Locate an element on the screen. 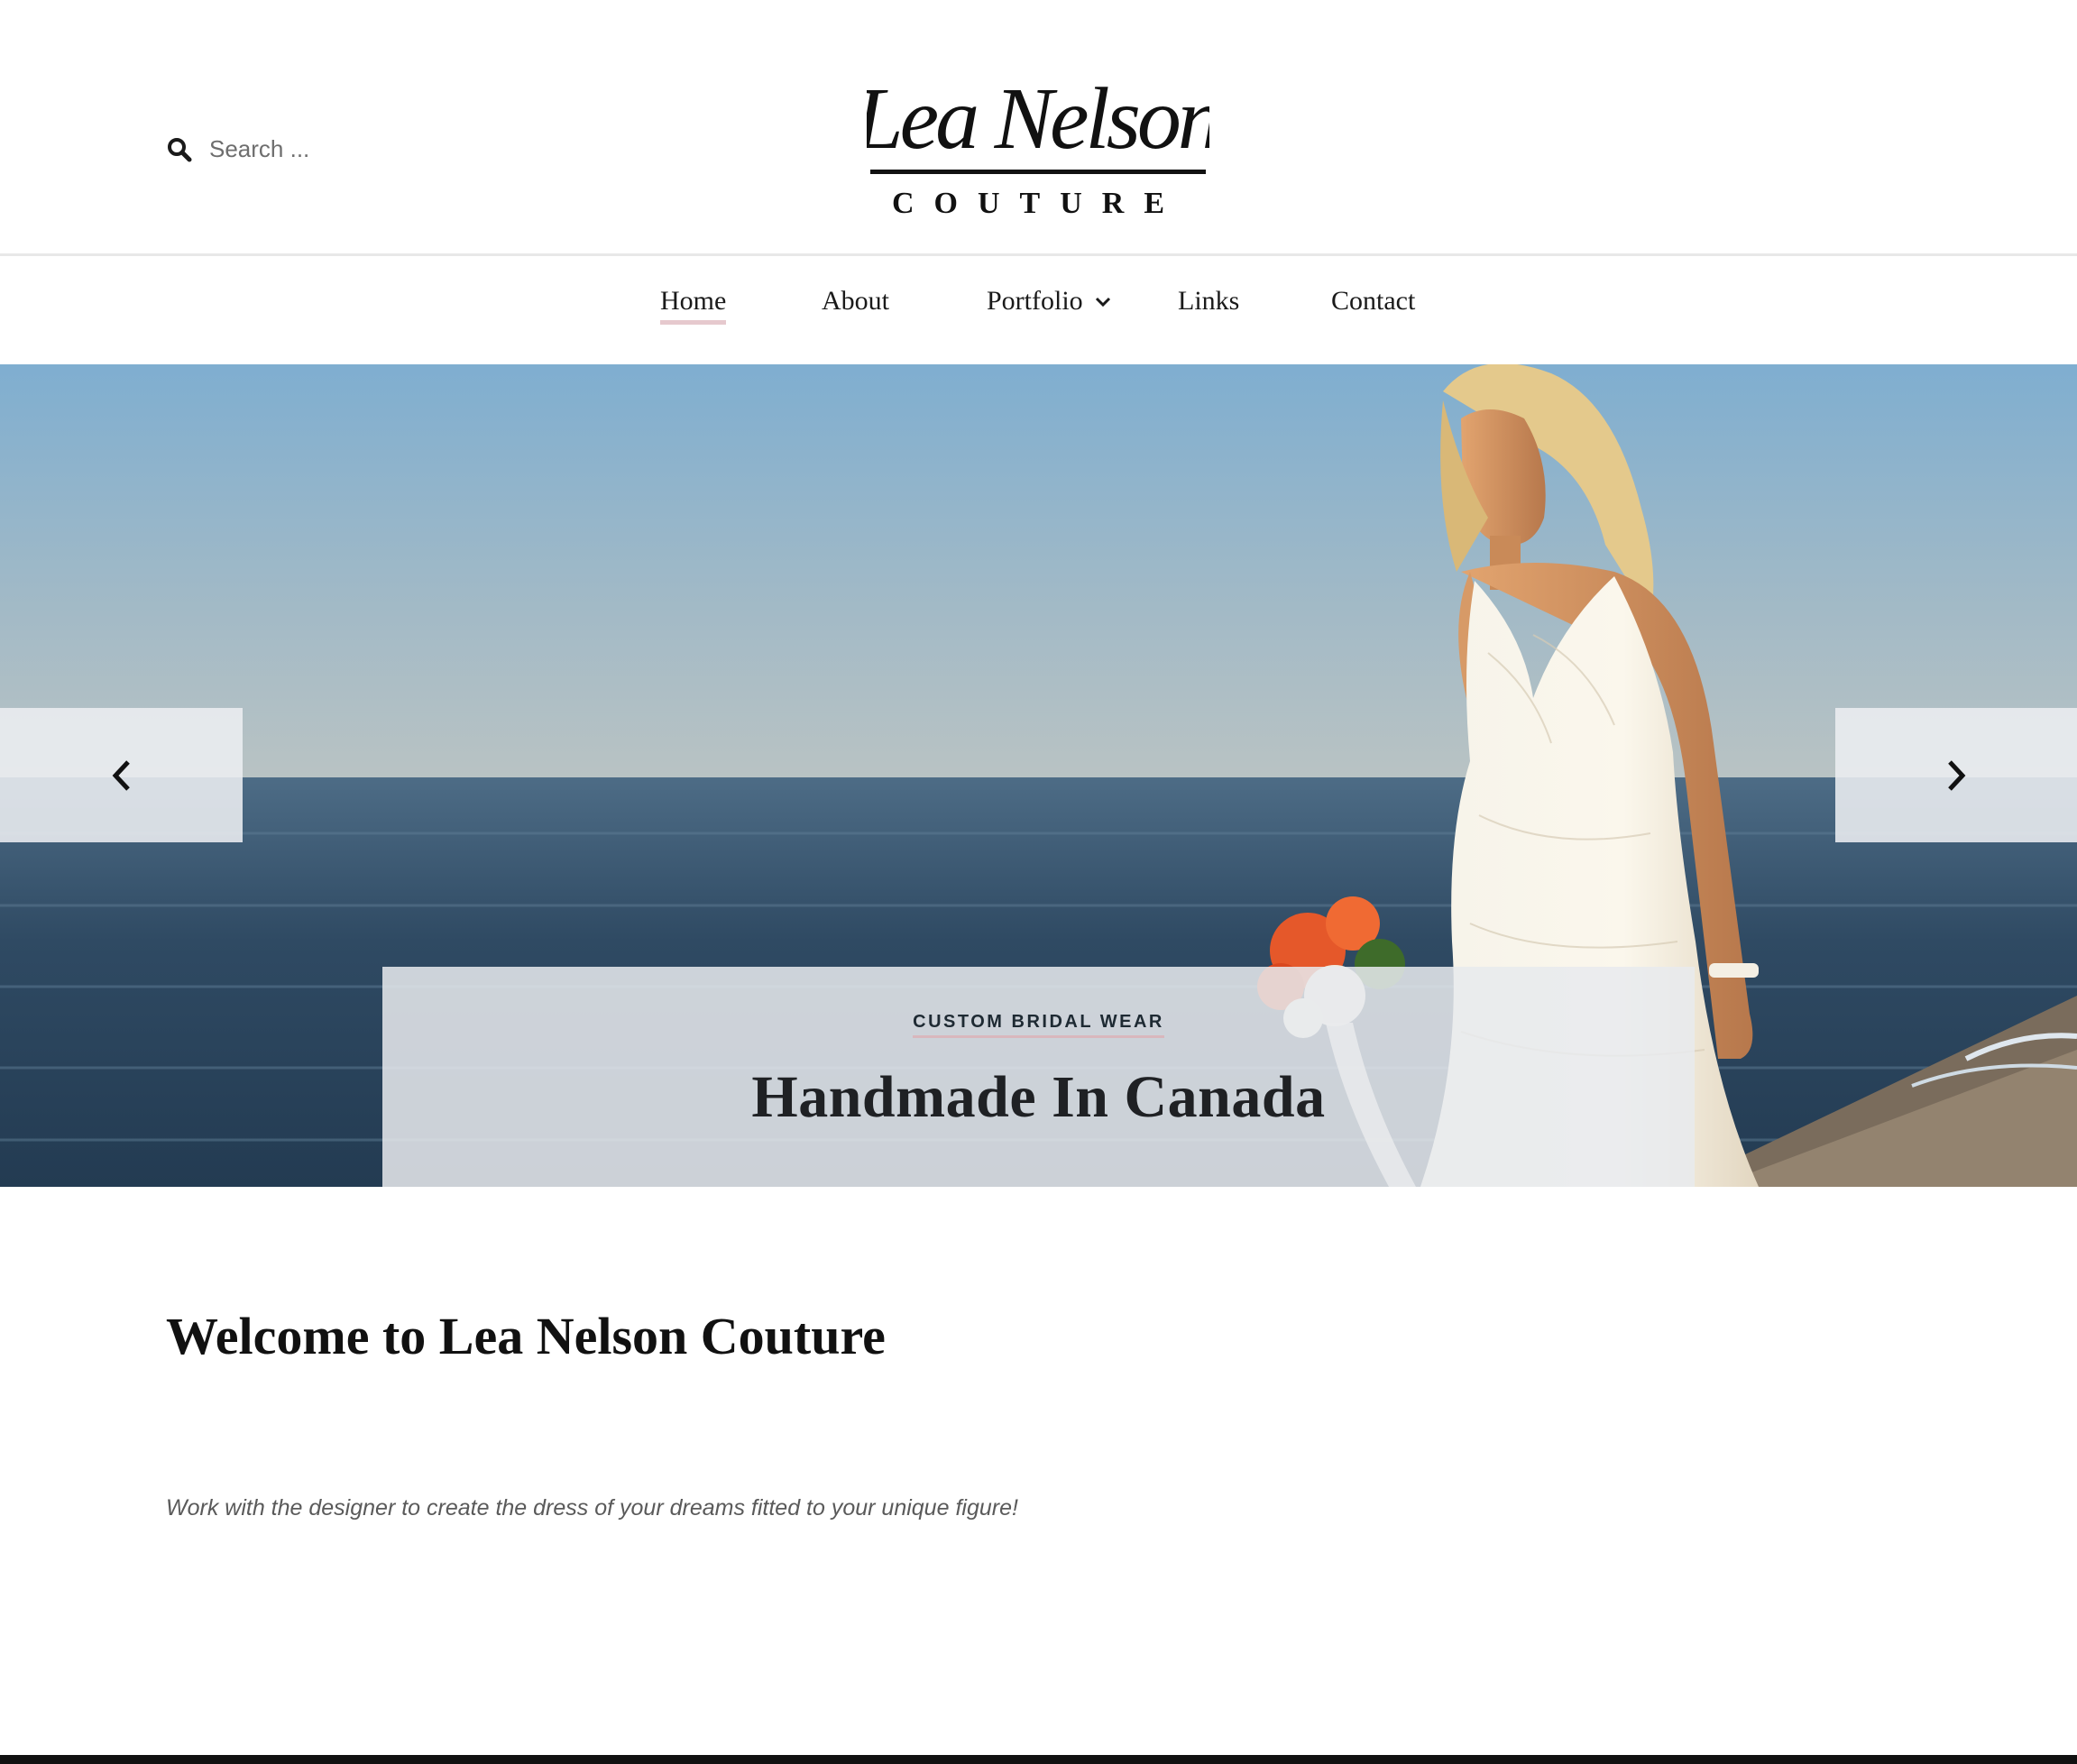 This screenshot has width=2077, height=1764. search-form is located at coordinates (323, 149).